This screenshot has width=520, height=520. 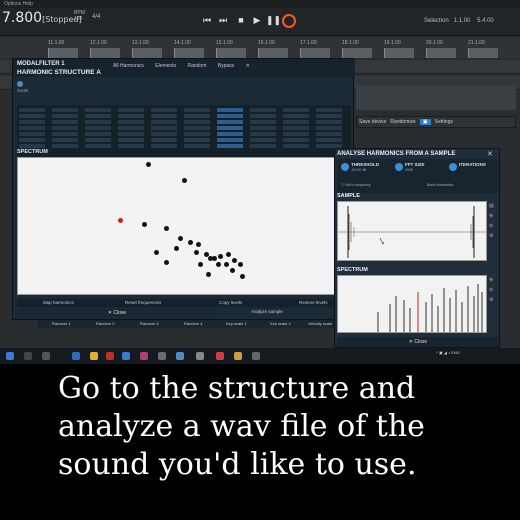 What do you see at coordinates (372, 122) in the screenshot?
I see `save-device-button: Save device` at bounding box center [372, 122].